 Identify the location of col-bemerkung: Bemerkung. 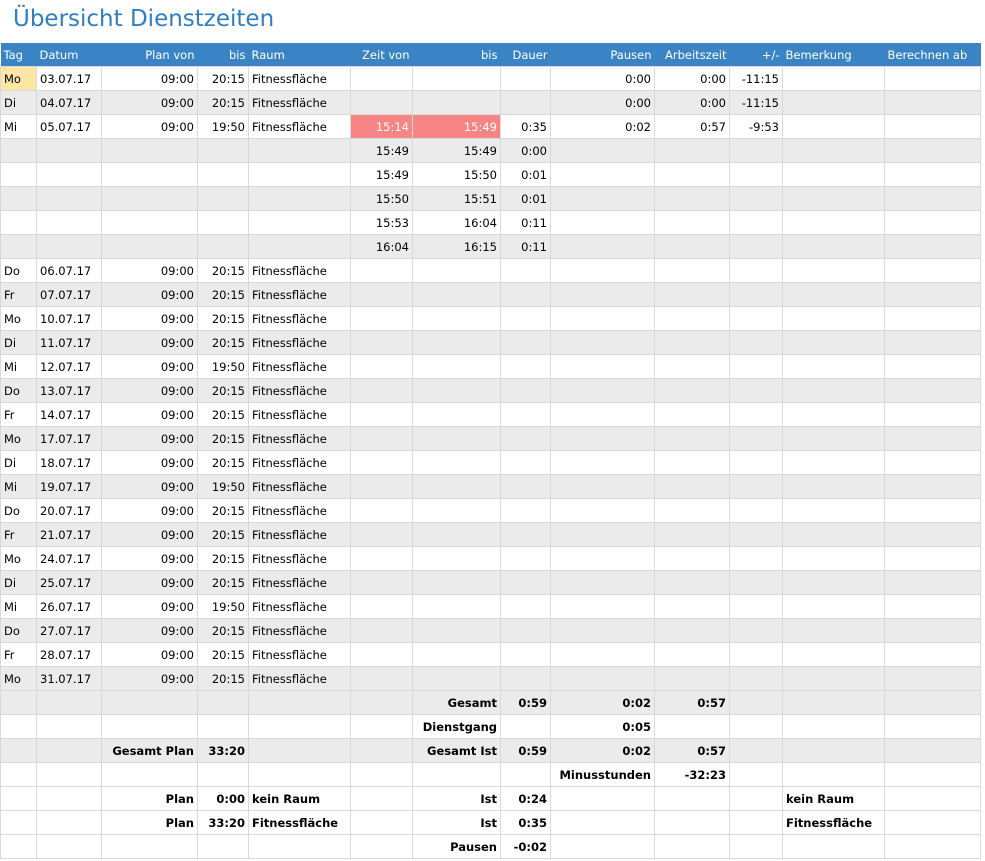
(833, 55).